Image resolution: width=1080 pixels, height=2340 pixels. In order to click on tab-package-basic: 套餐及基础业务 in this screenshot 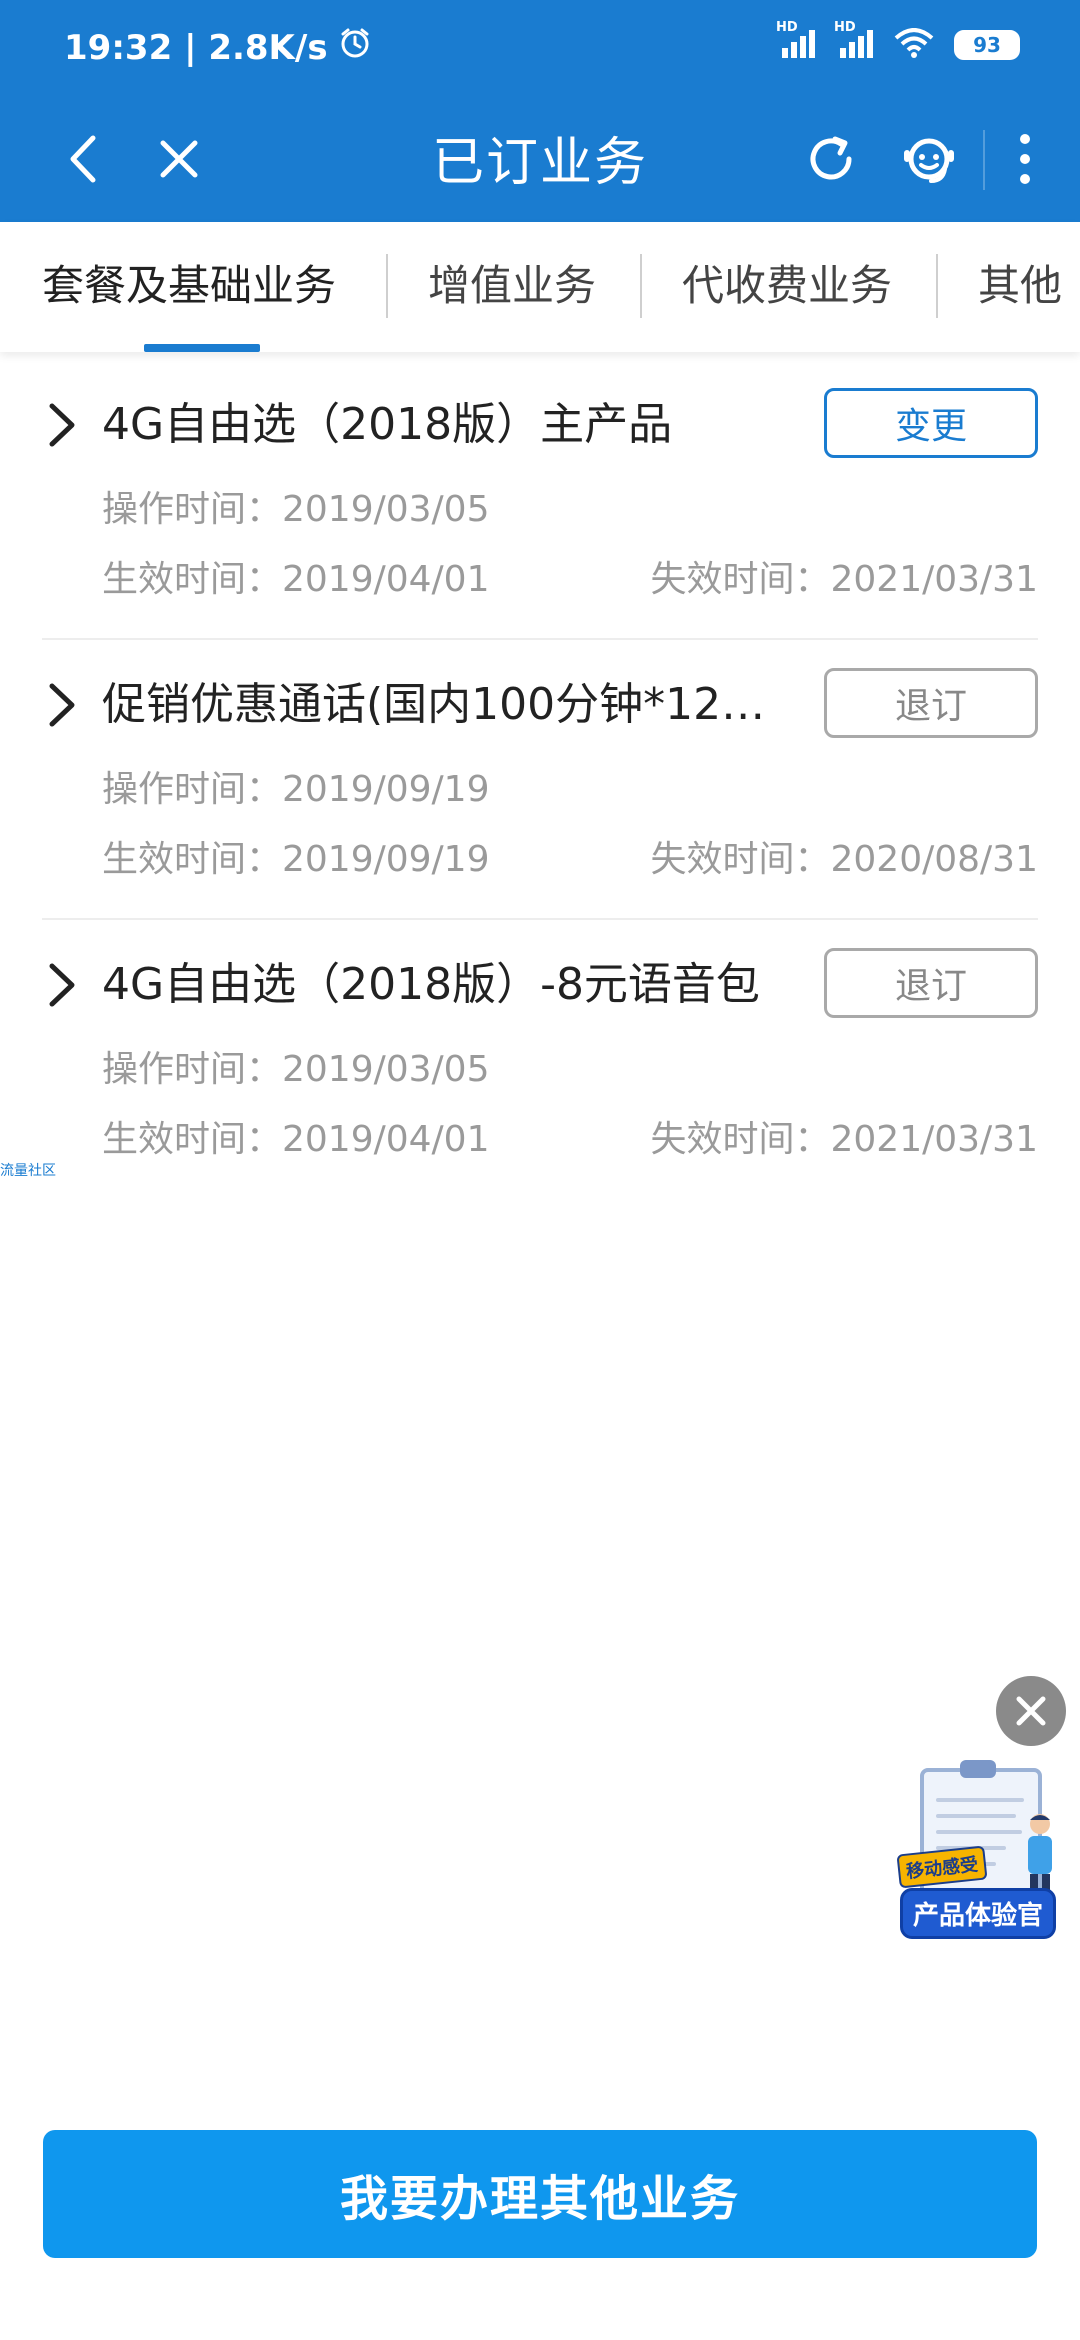, I will do `click(189, 282)`.